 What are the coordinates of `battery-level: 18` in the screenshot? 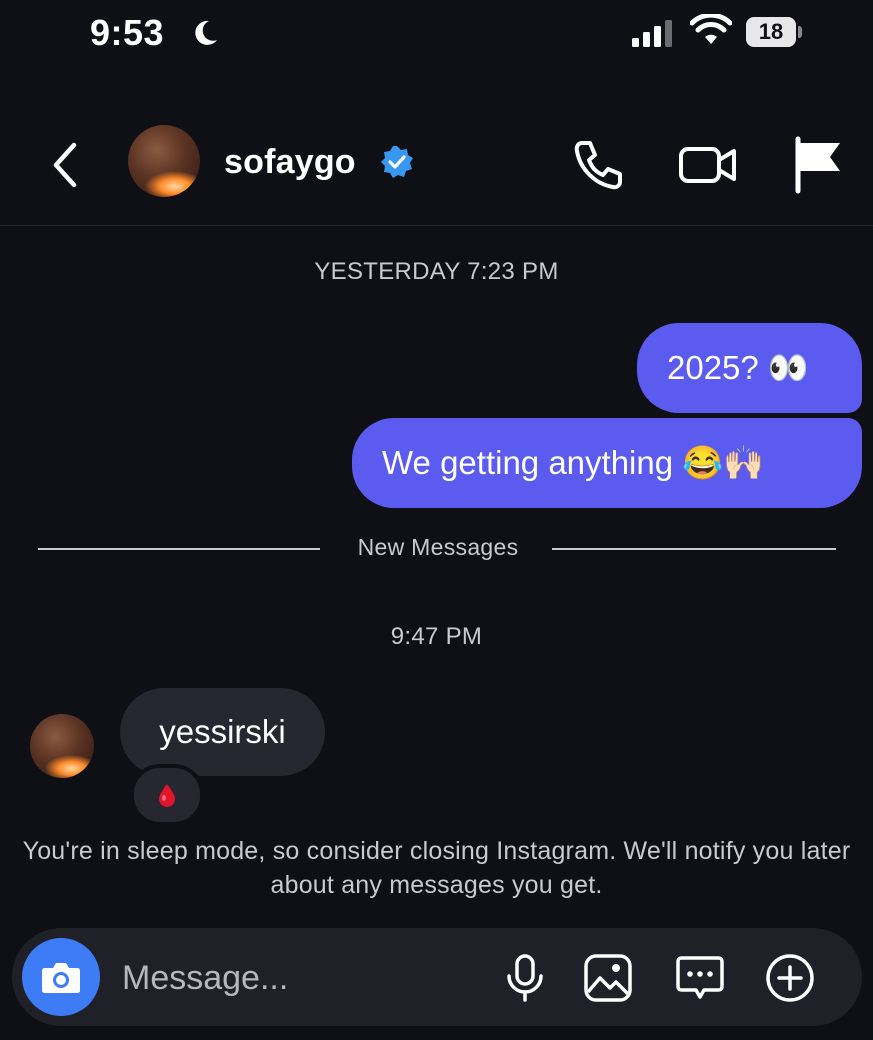 It's located at (771, 31).